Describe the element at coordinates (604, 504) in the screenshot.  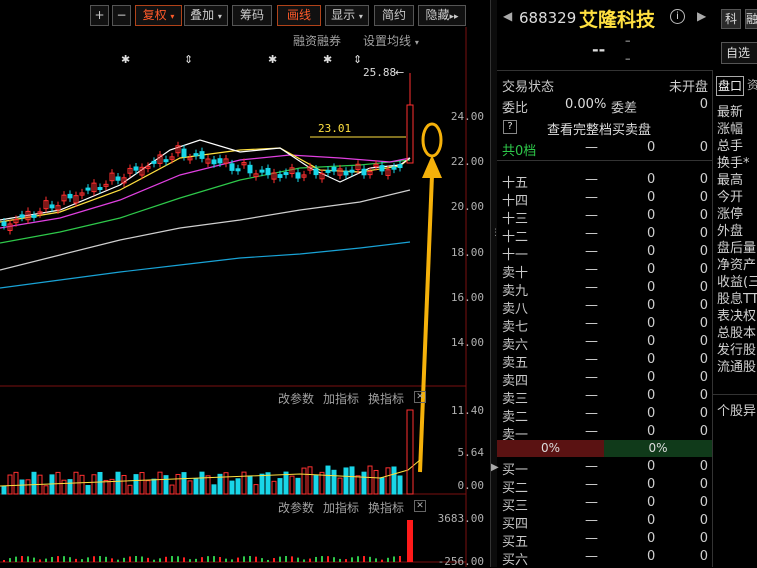
I see `buy-level-row: 买三 — 0 0` at that location.